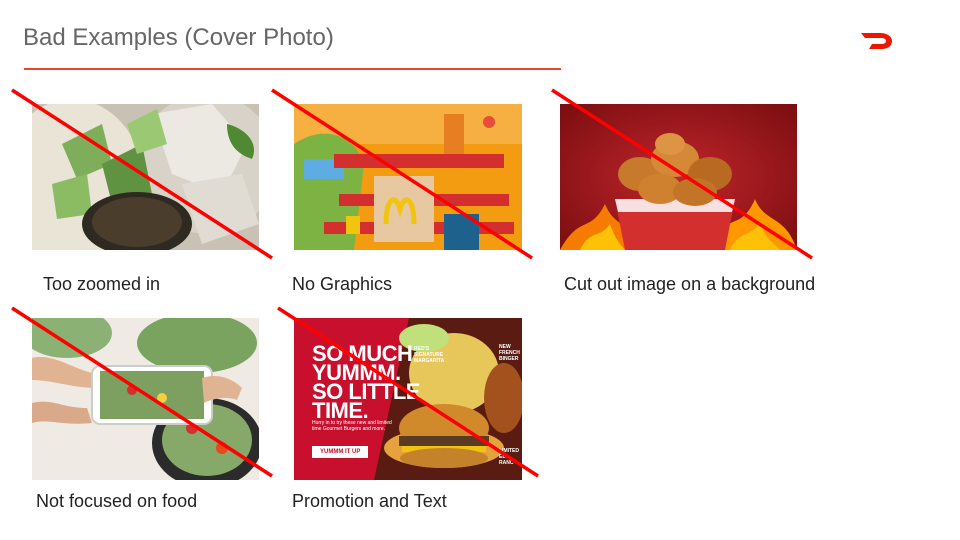  I want to click on photo-not-focused-on-food, so click(145, 399).